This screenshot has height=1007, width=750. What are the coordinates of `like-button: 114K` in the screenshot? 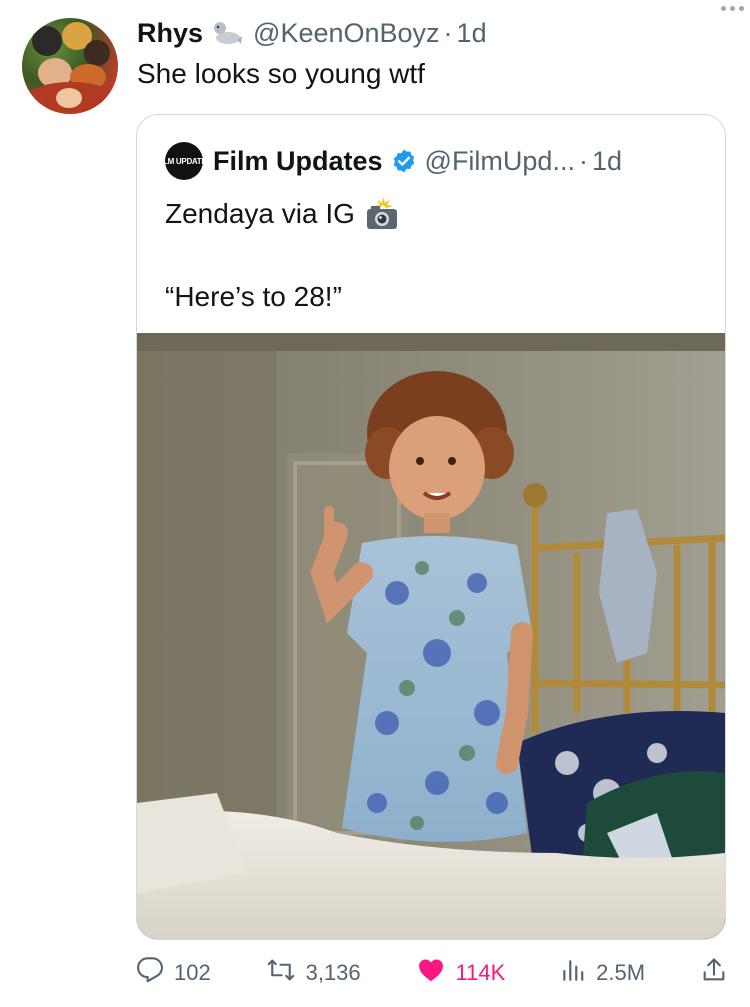 It's located at (461, 973).